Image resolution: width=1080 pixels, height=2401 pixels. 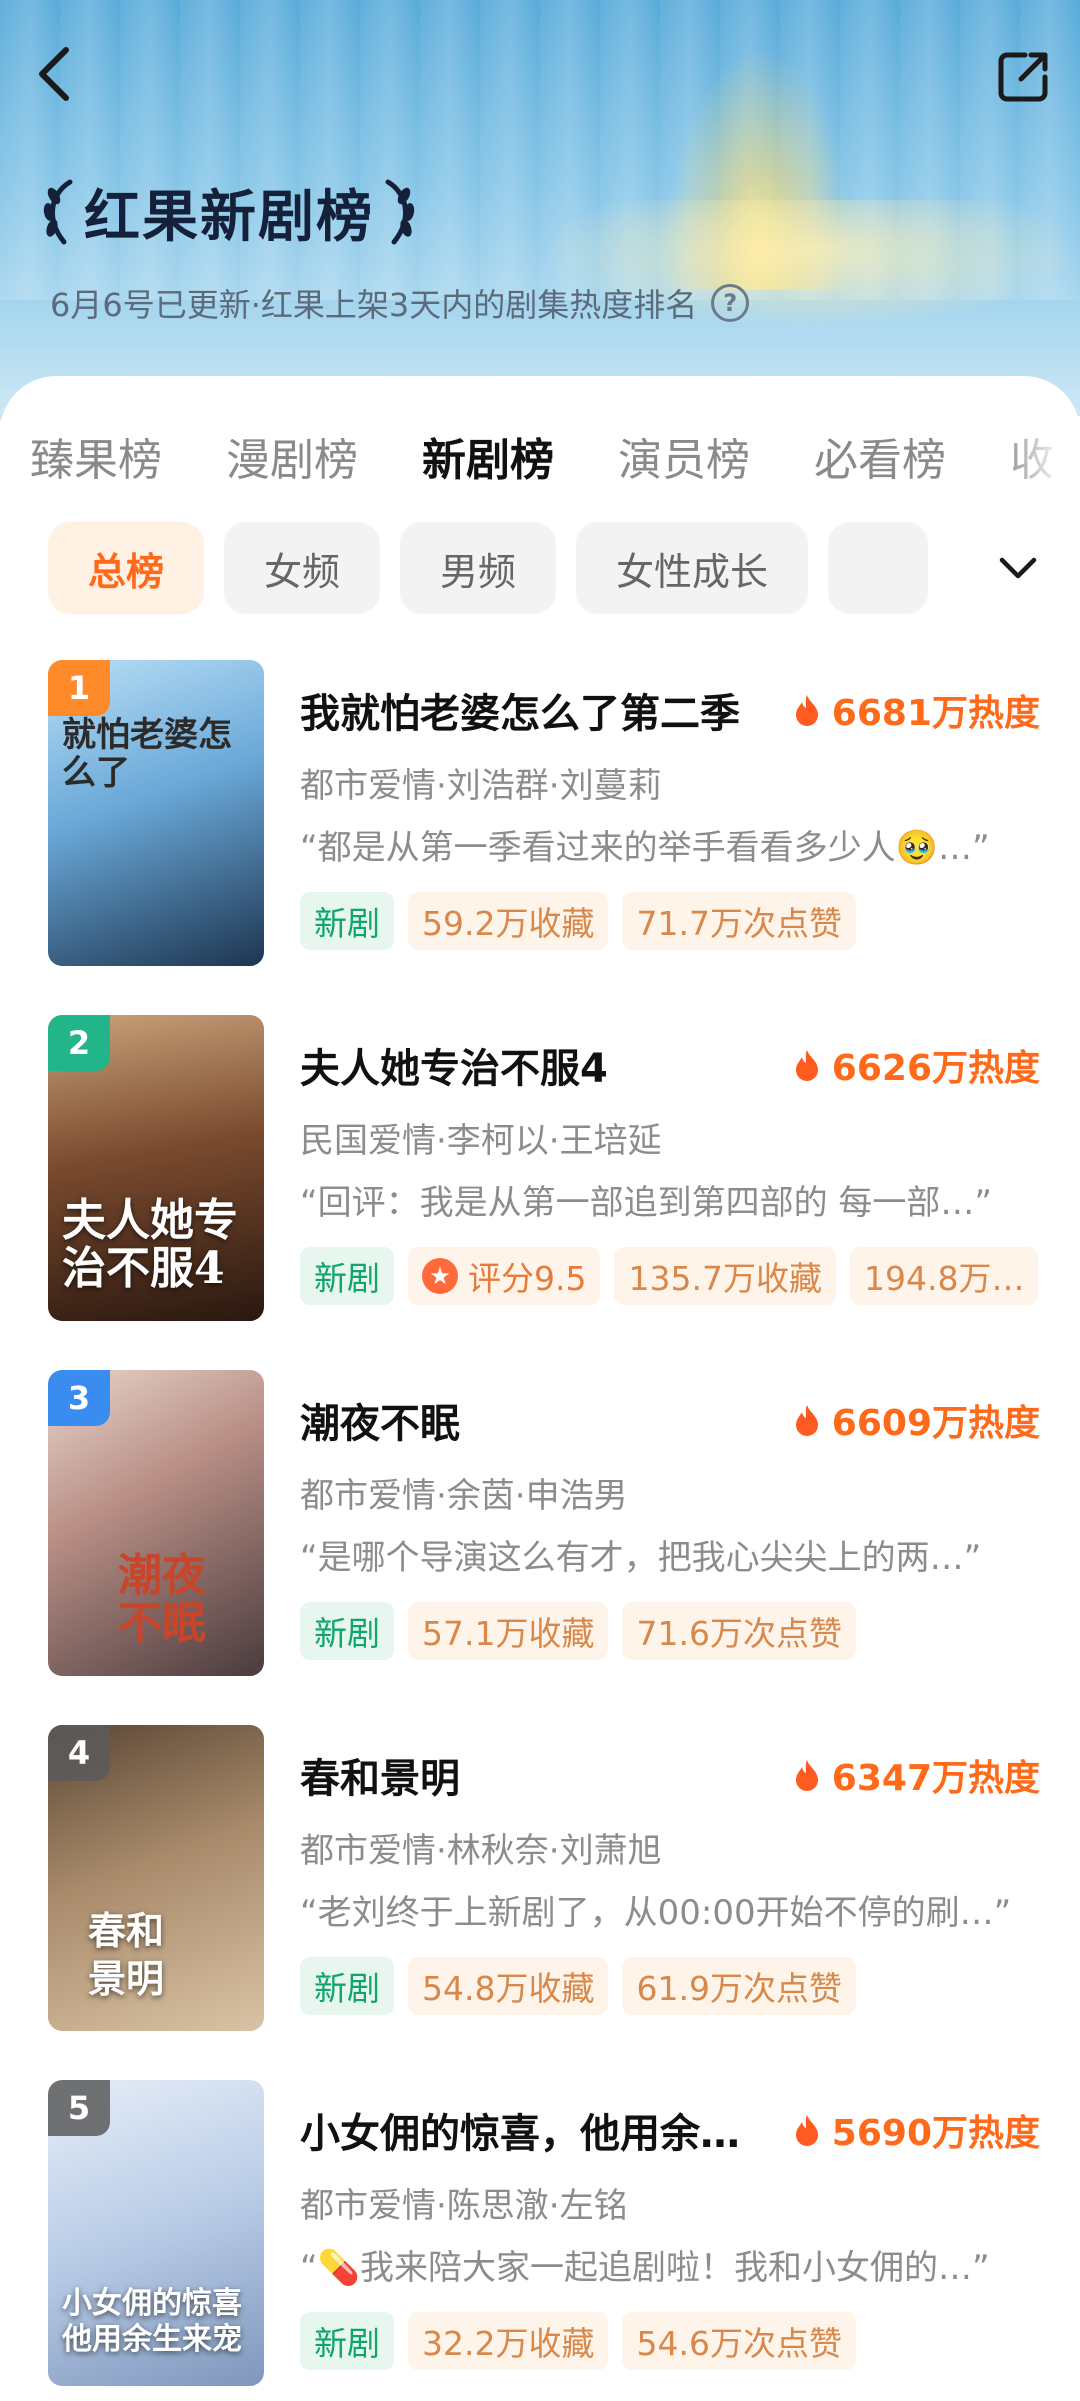 What do you see at coordinates (508, 1986) in the screenshot?
I see `favorites-badge: 54.8万收藏` at bounding box center [508, 1986].